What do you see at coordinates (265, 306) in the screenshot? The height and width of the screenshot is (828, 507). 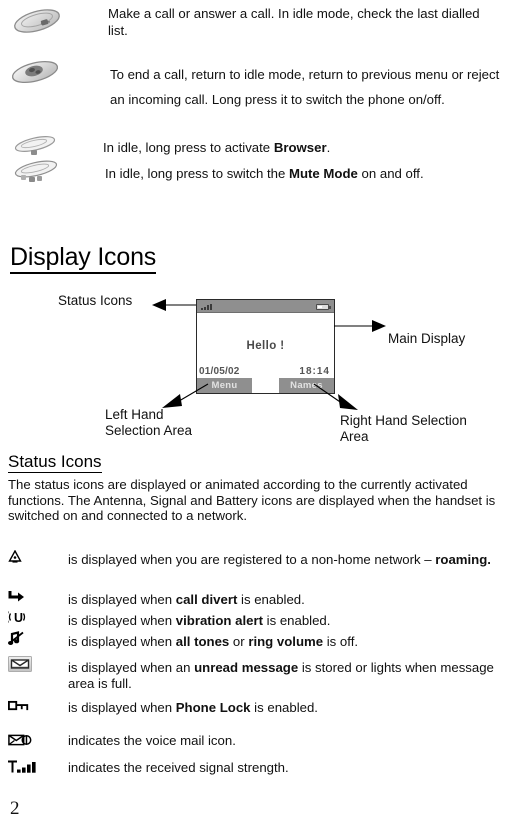 I see `phone-status-bar` at bounding box center [265, 306].